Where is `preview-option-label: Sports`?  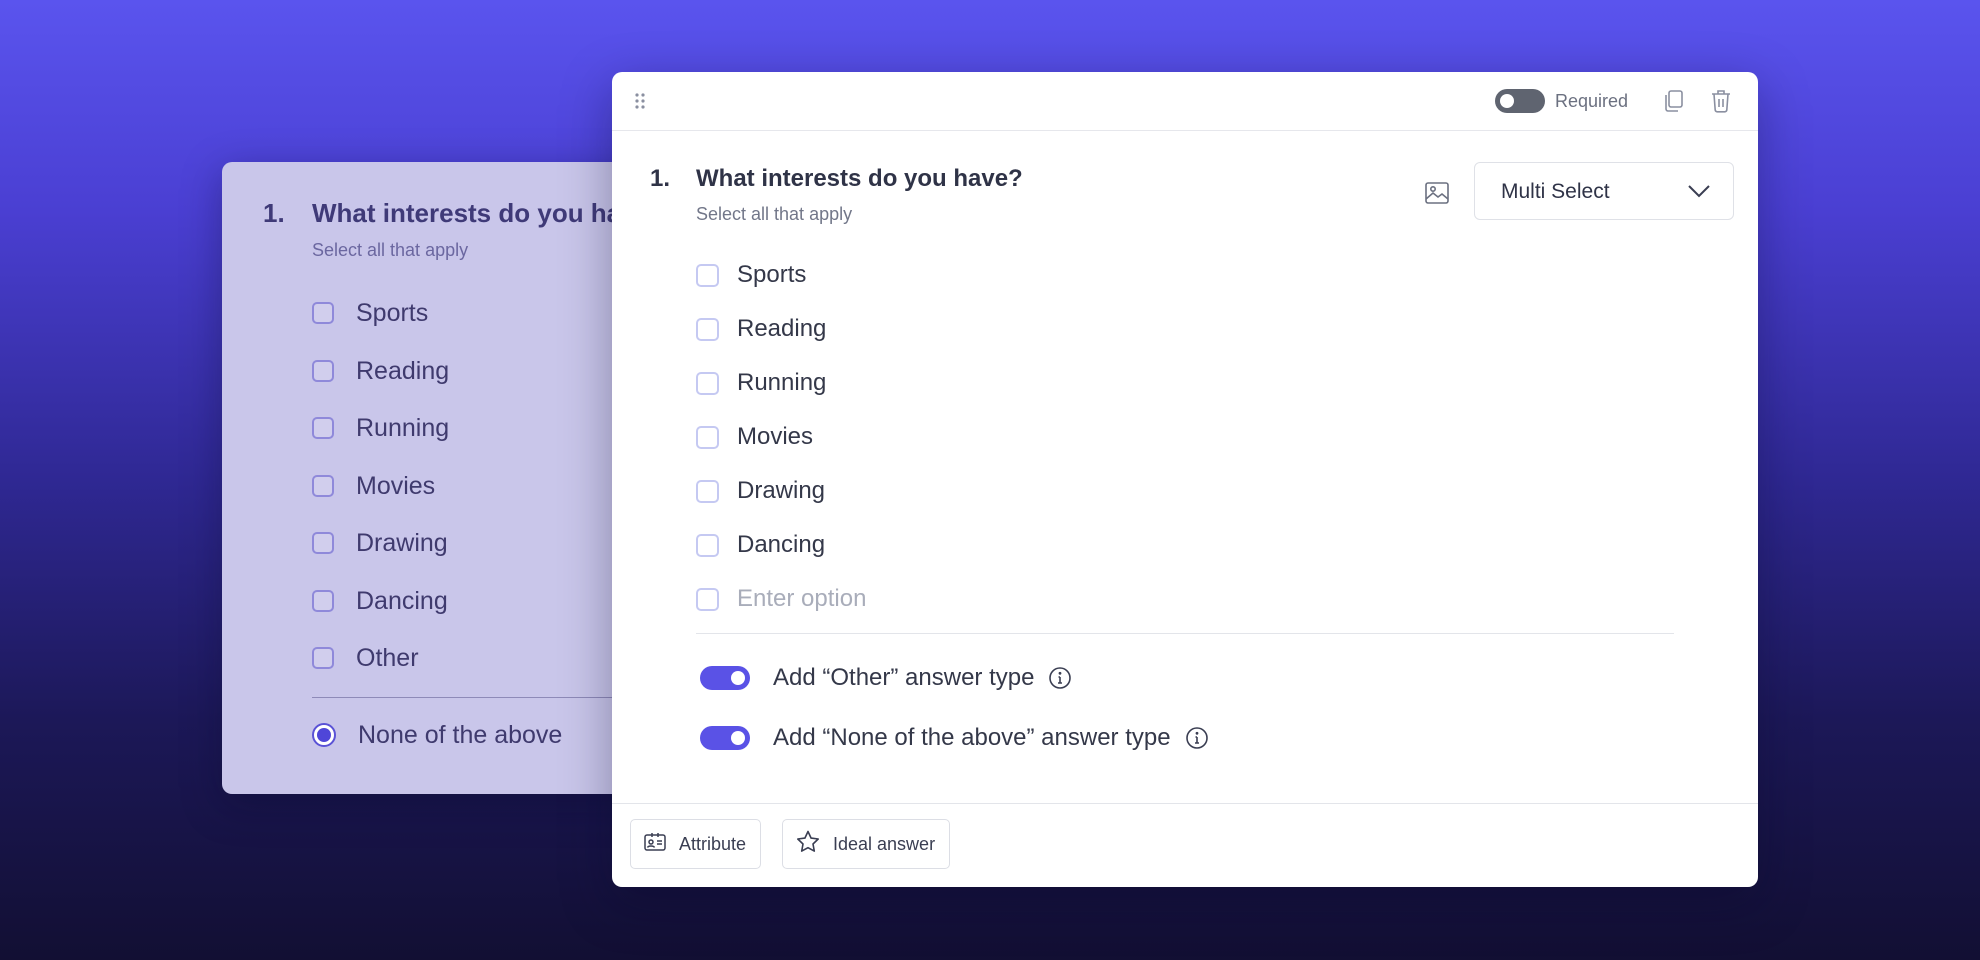
preview-option-label: Sports is located at coordinates (392, 312).